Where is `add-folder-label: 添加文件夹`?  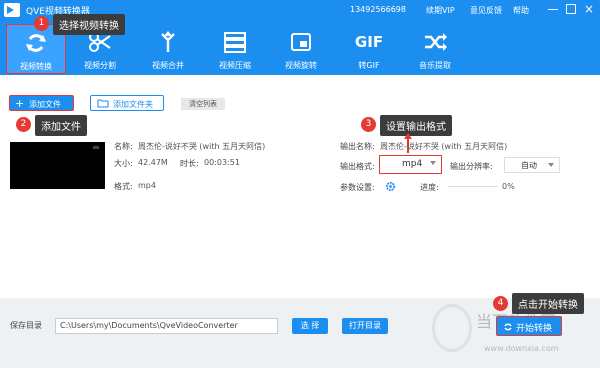
add-folder-label: 添加文件夹 is located at coordinates (133, 104).